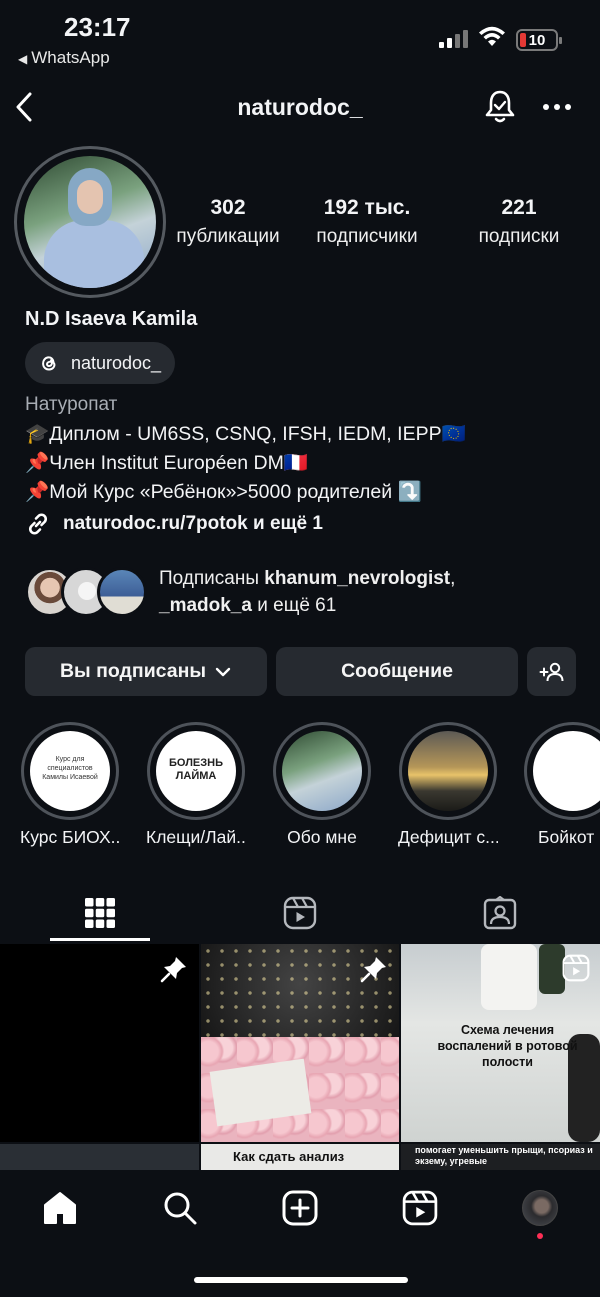  Describe the element at coordinates (228, 236) in the screenshot. I see `stat-label: публикации` at that location.